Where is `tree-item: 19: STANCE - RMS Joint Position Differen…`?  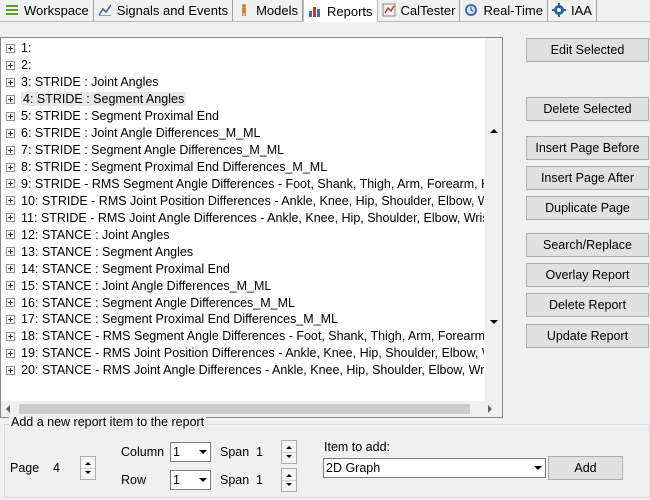 tree-item: 19: STANCE - RMS Joint Position Differen… is located at coordinates (242, 353).